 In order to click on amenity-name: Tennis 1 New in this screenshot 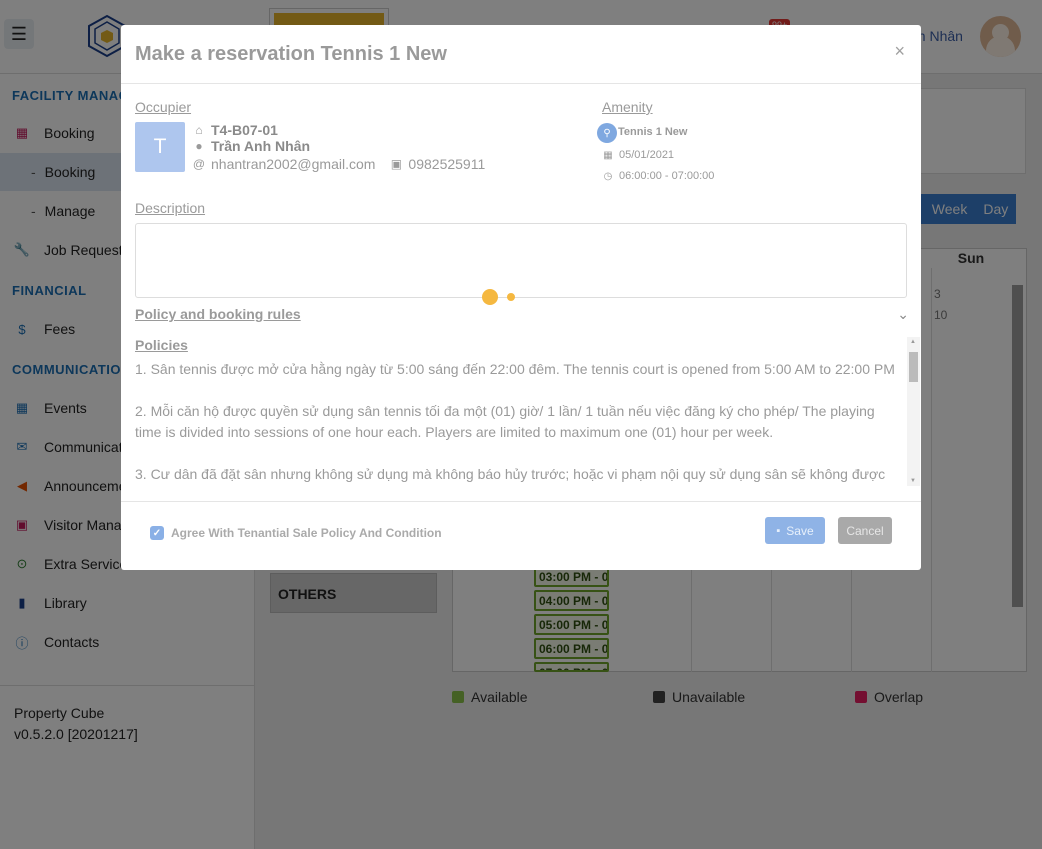, I will do `click(653, 132)`.